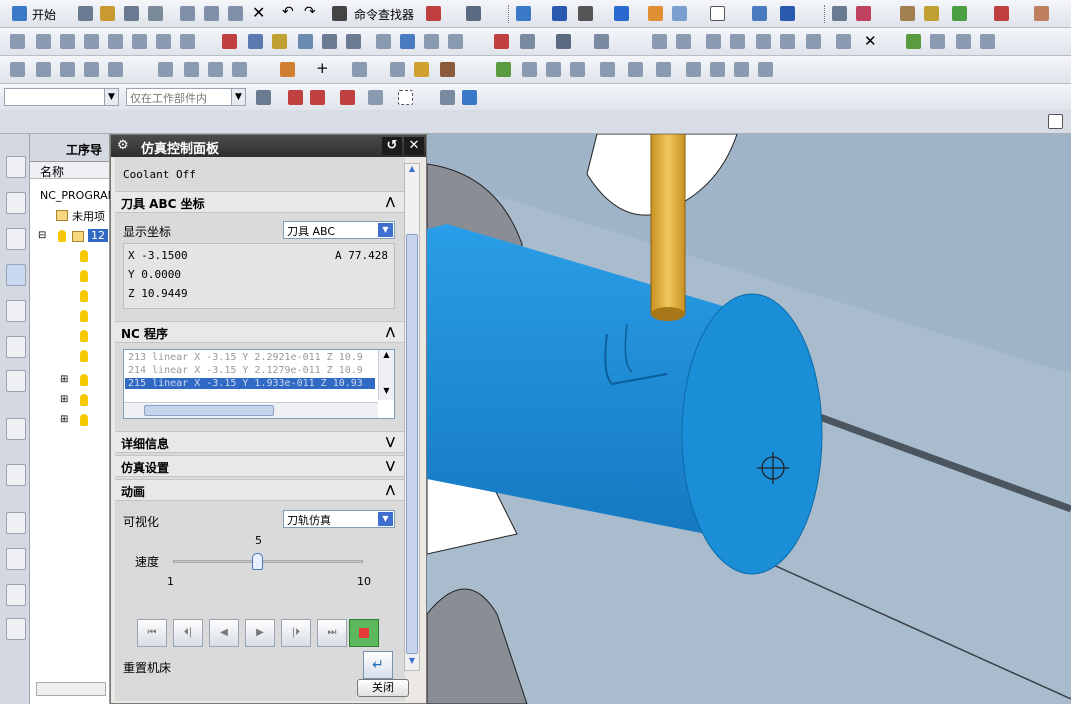  I want to click on select-curve-icon, so click(347, 97).